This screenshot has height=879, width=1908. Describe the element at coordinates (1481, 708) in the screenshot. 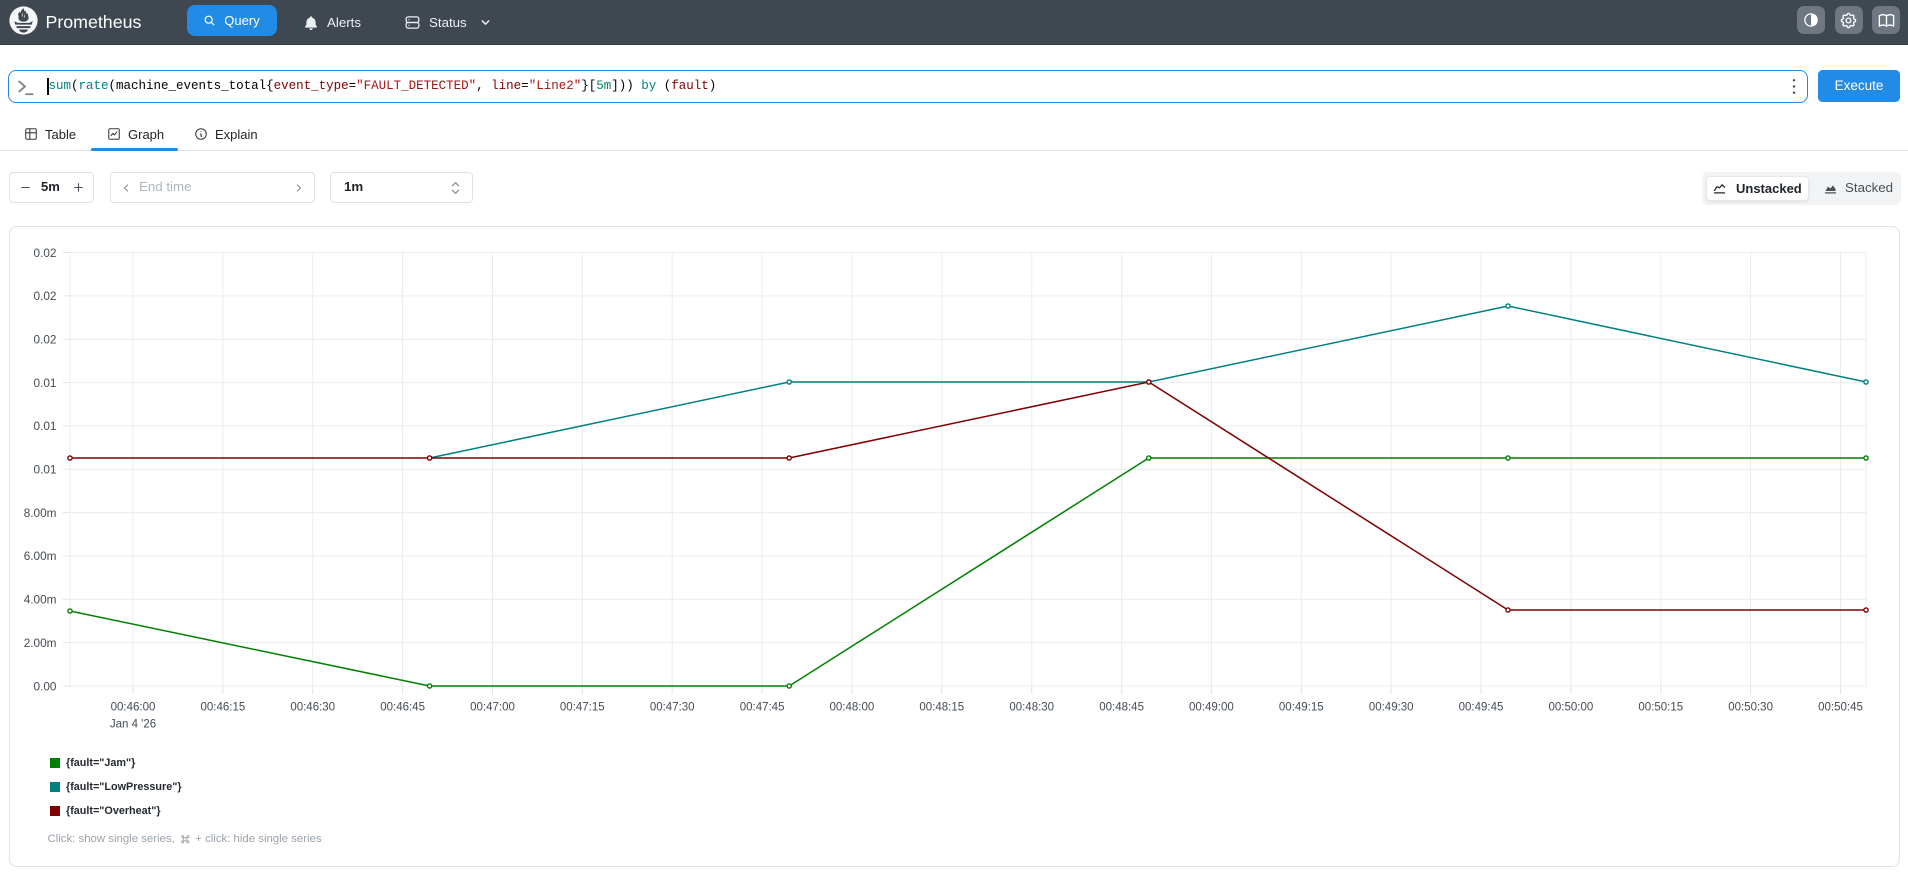

I see `svg-text: 00:49:45` at that location.